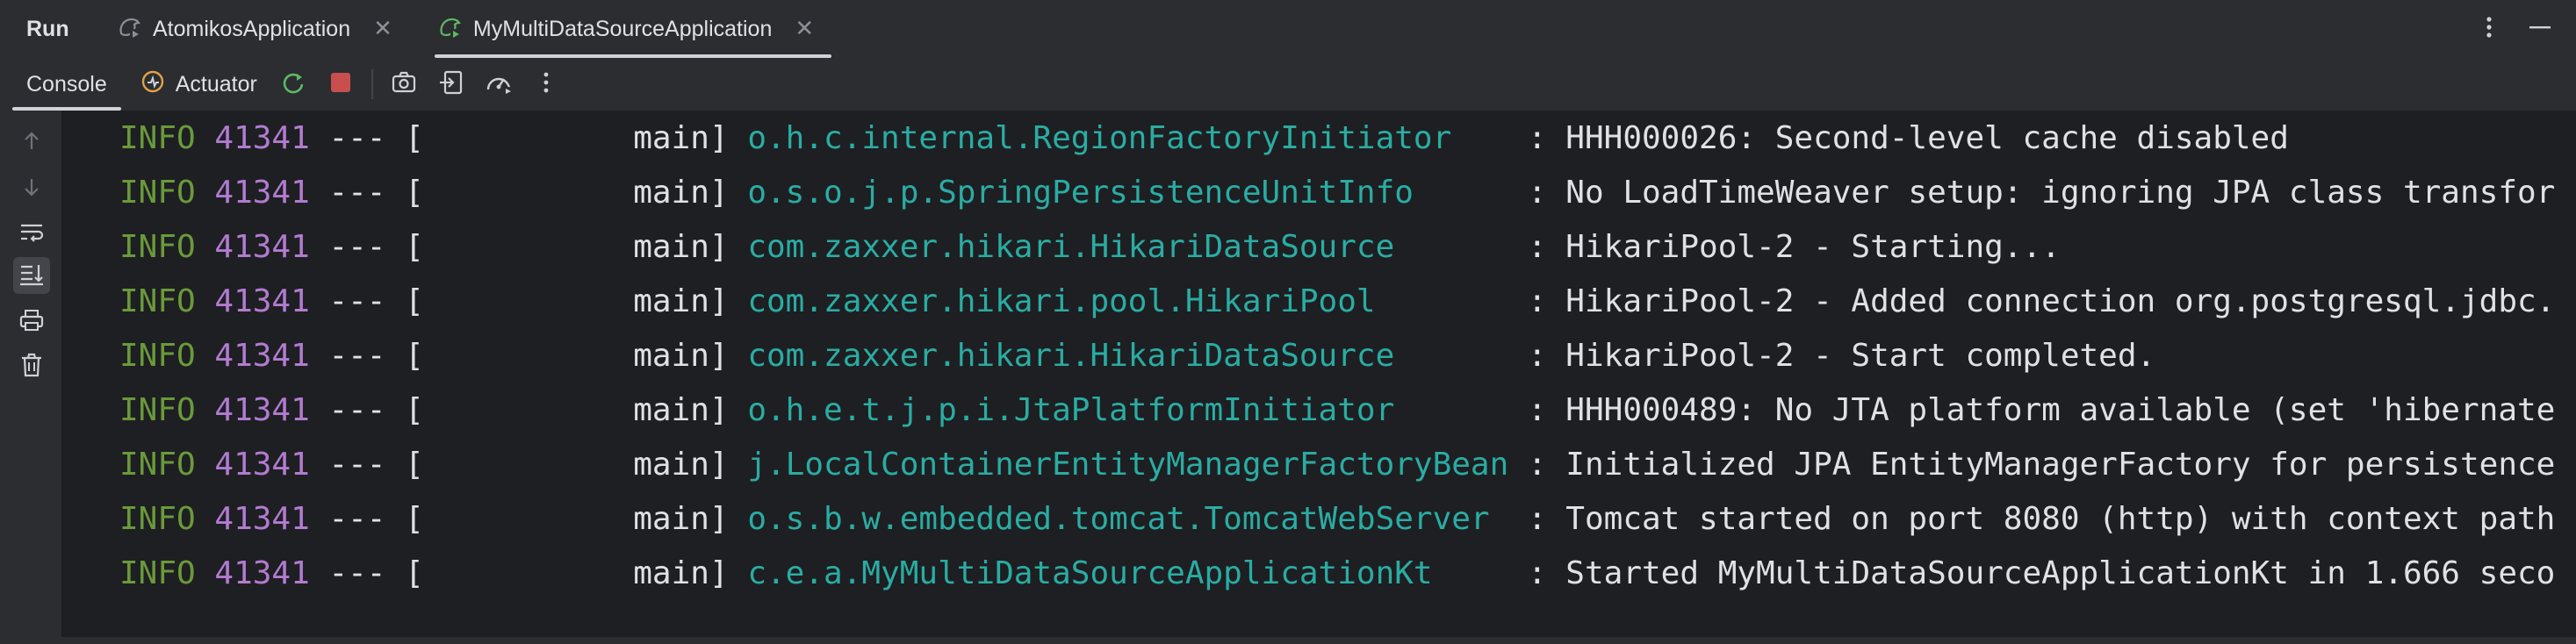 The width and height of the screenshot is (2576, 644). What do you see at coordinates (1127, 138) in the screenshot?
I see `log-logger: o.h.c.internal.RegionFactoryInitiator` at bounding box center [1127, 138].